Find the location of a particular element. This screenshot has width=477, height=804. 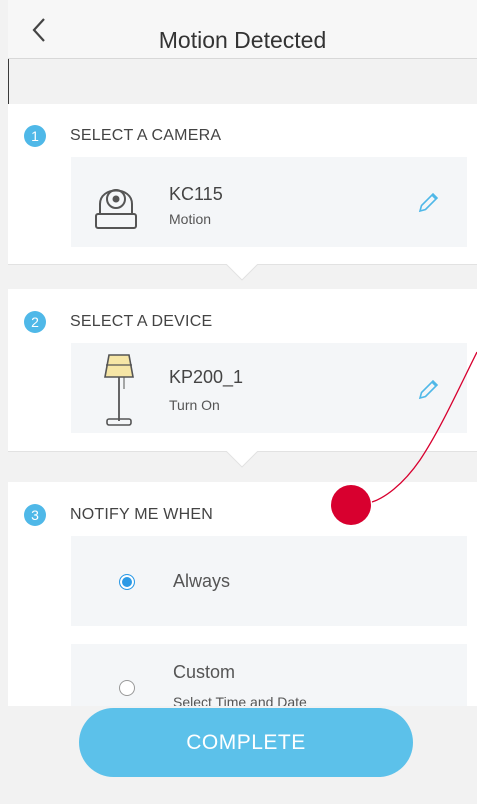

section-header: 2 SELECT A DEVICE is located at coordinates (118, 322).